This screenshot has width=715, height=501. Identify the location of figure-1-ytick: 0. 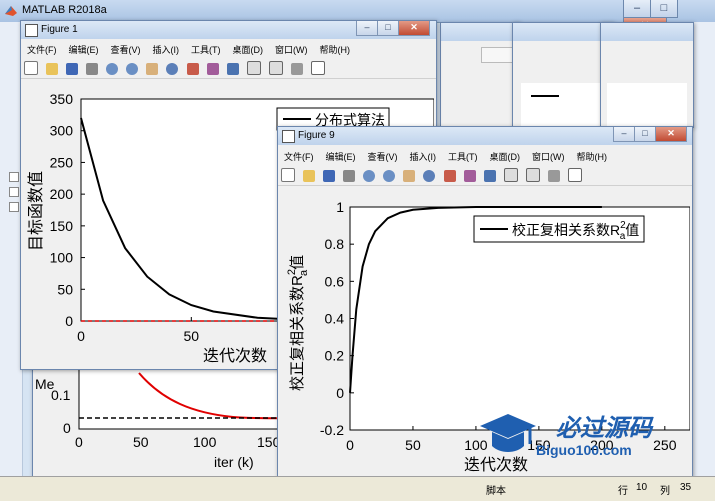
(69, 321).